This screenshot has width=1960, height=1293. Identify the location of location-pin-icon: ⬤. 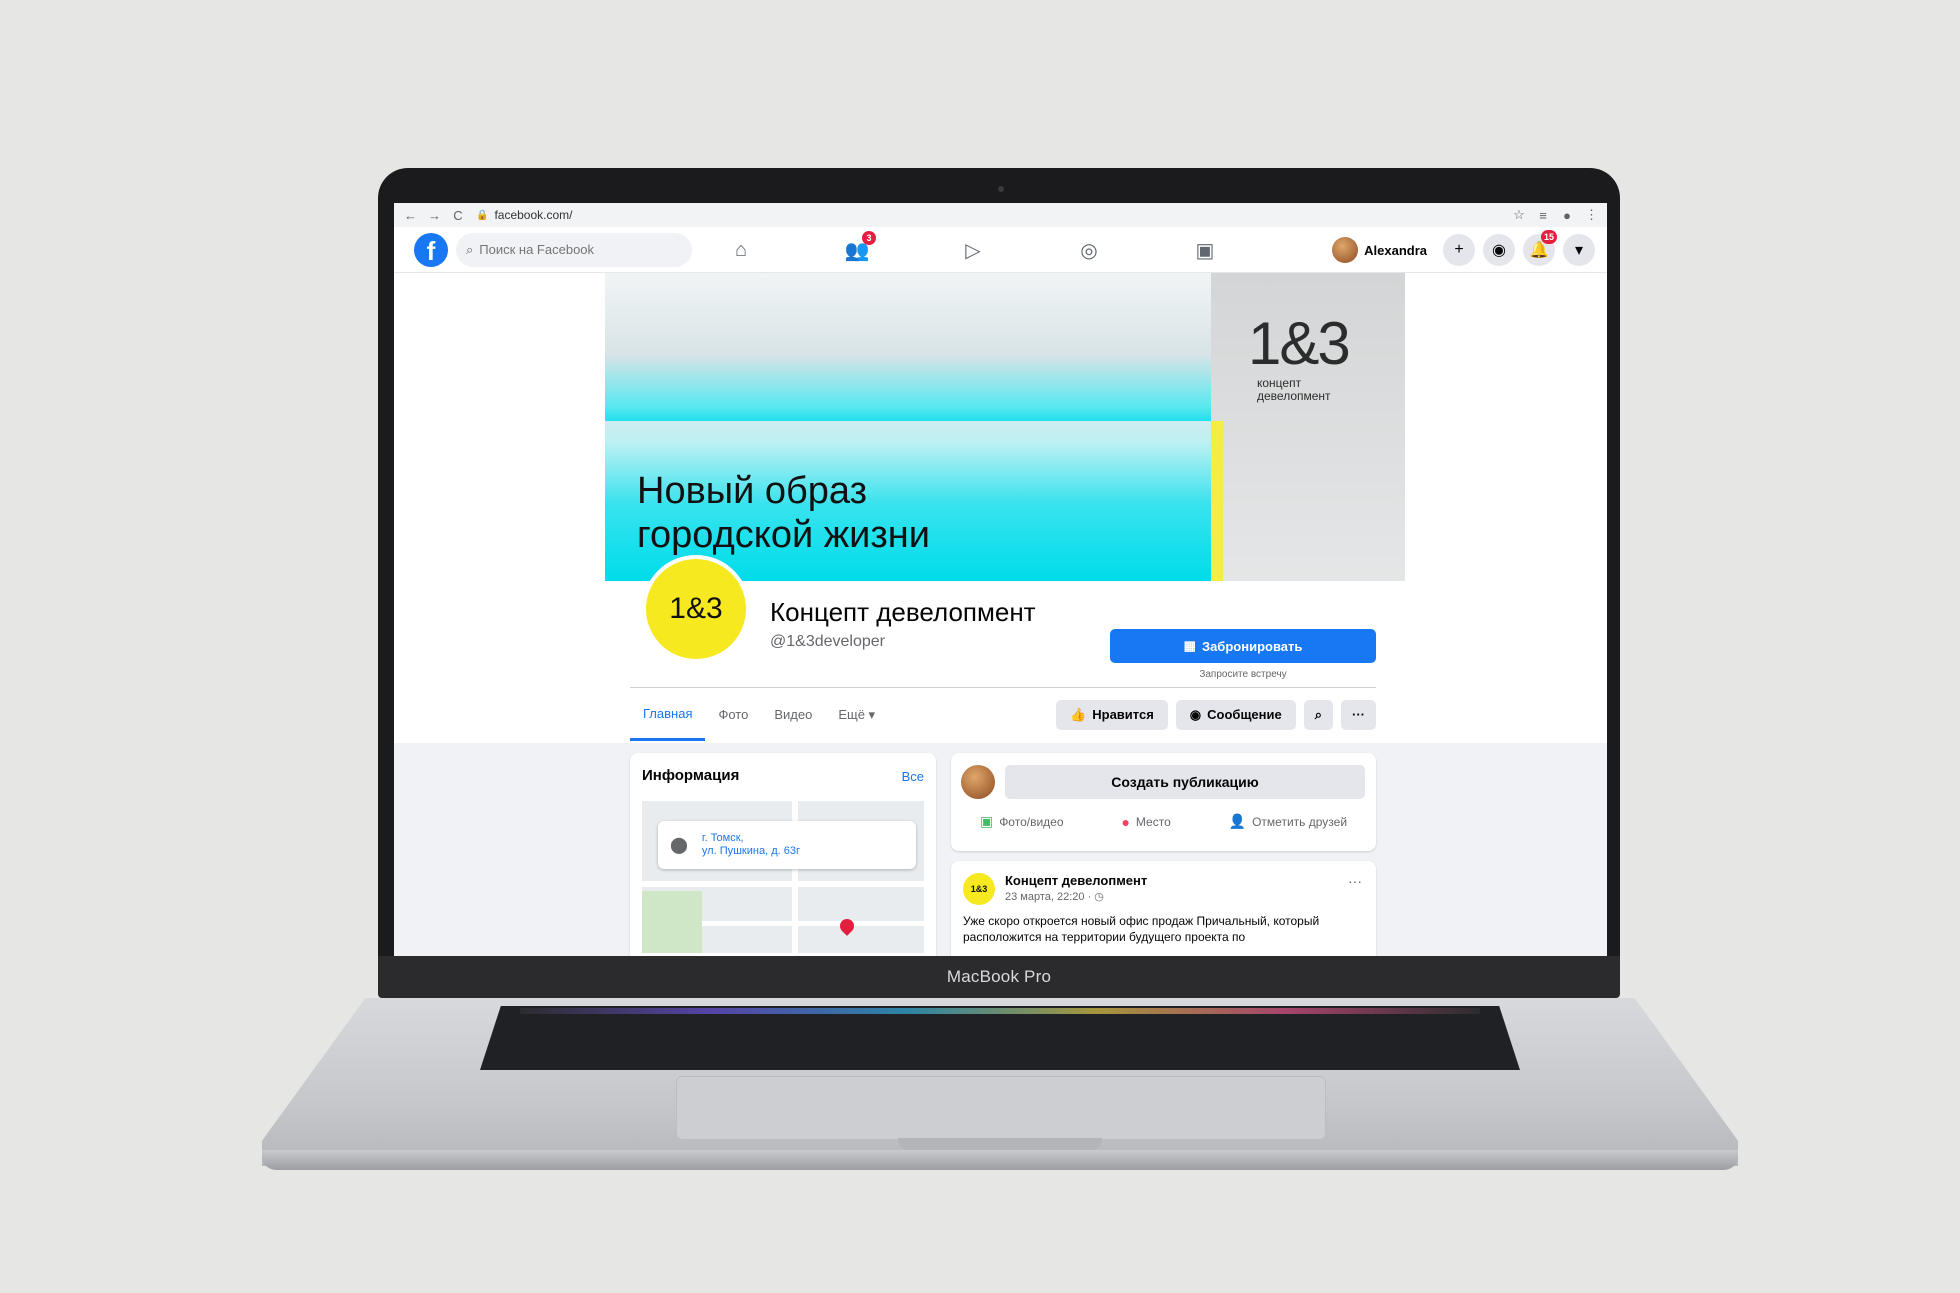
(679, 845).